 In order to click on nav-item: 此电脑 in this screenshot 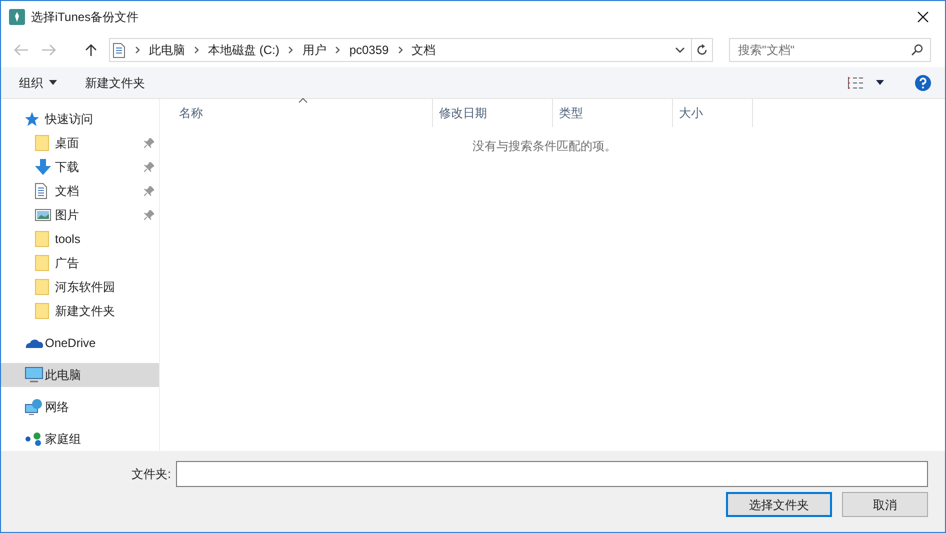, I will do `click(80, 375)`.